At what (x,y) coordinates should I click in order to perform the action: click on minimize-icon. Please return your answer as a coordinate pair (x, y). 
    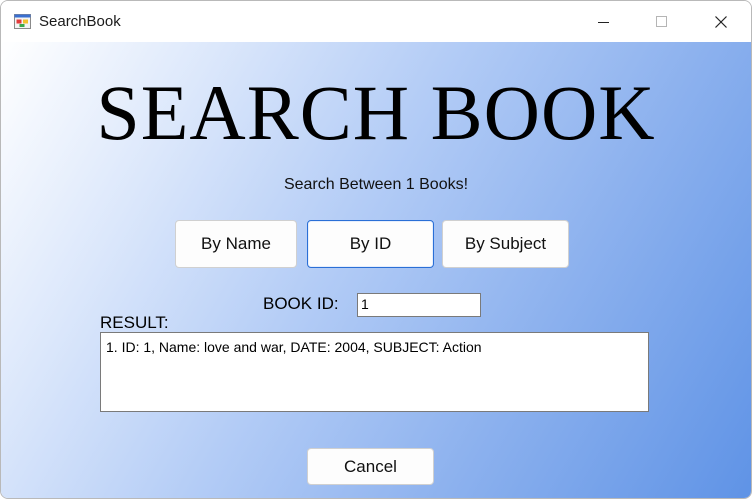
    Looking at the image, I should click on (603, 22).